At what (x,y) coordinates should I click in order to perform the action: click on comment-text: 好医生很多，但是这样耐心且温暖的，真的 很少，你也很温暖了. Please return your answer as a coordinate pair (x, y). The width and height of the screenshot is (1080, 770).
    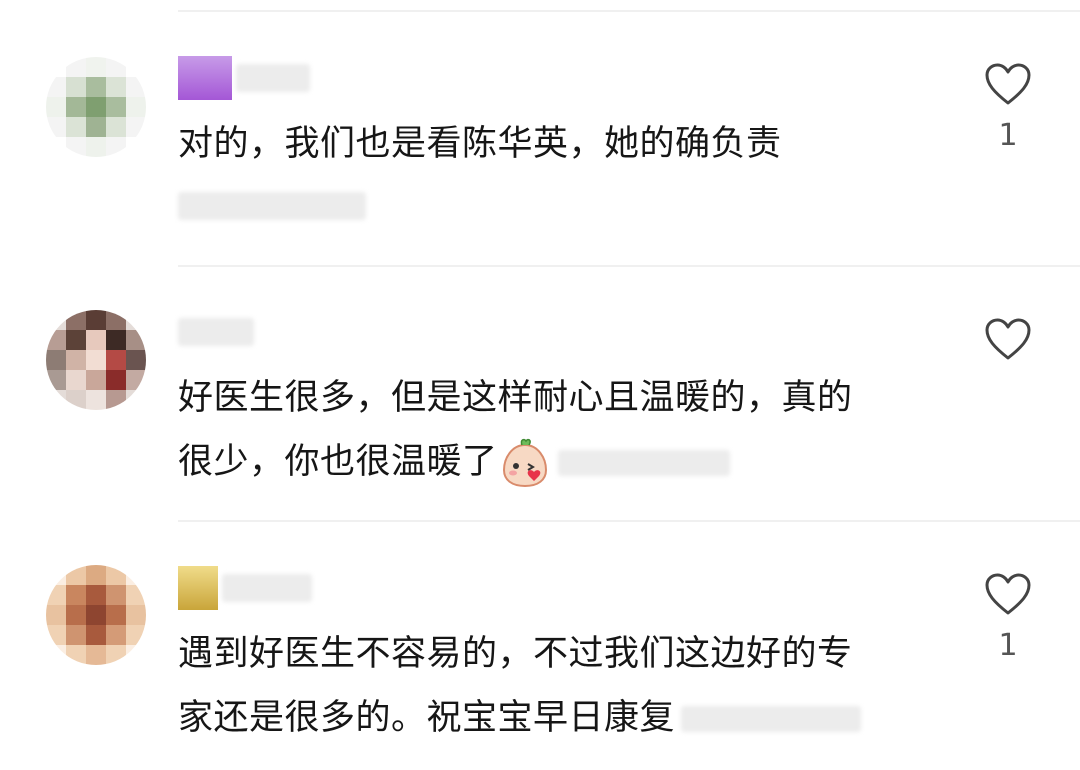
    Looking at the image, I should click on (515, 430).